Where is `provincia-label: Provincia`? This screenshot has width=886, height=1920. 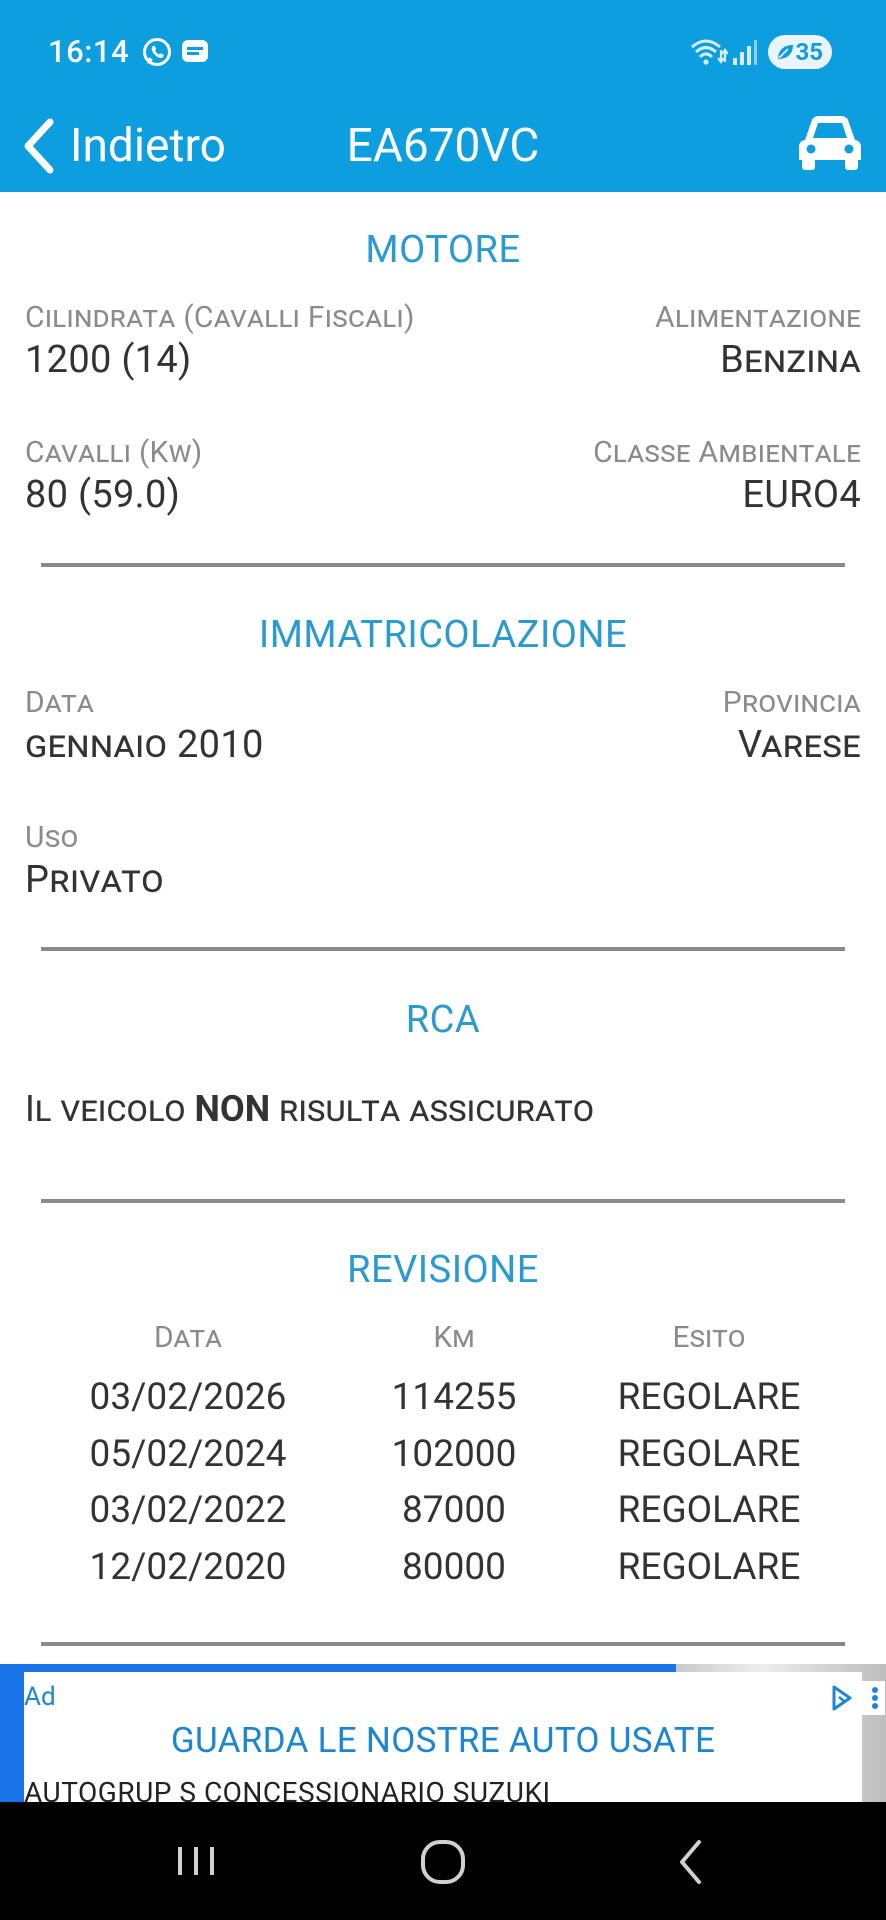
provincia-label: Provincia is located at coordinates (791, 702).